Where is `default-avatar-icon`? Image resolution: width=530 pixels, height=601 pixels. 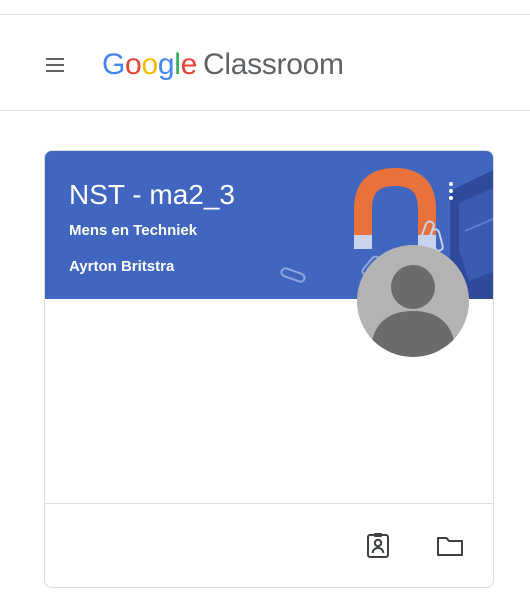 default-avatar-icon is located at coordinates (413, 301).